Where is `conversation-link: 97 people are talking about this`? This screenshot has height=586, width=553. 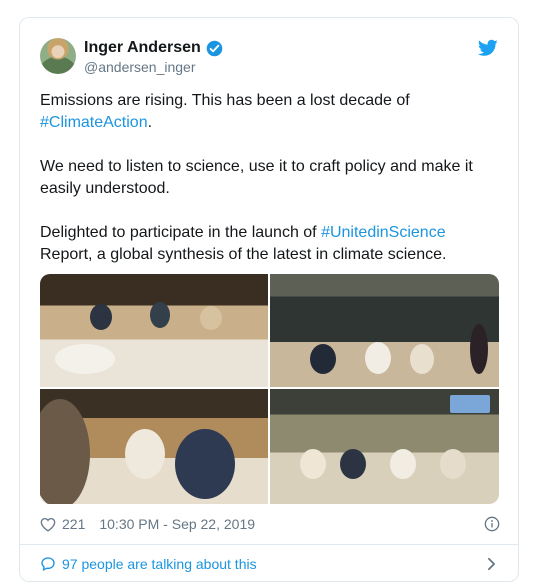
conversation-link: 97 people are talking about this is located at coordinates (269, 563).